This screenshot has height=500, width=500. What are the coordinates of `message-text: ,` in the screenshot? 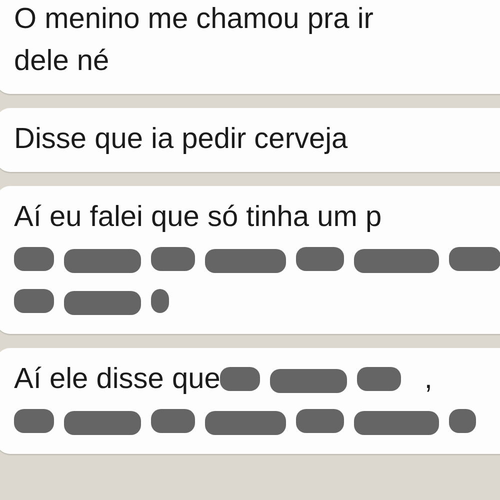 It's located at (428, 379).